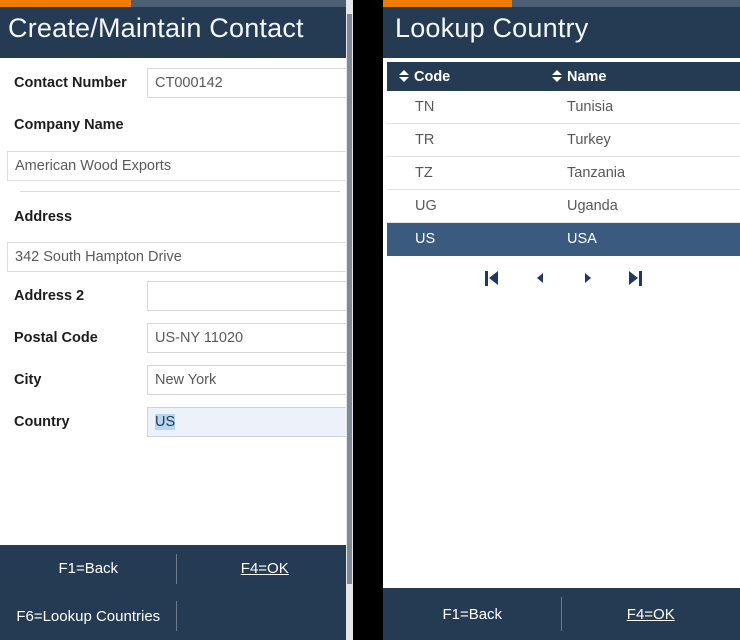  Describe the element at coordinates (88, 616) in the screenshot. I see `f6-lookup-countries-button: F6=Lookup Countries` at that location.